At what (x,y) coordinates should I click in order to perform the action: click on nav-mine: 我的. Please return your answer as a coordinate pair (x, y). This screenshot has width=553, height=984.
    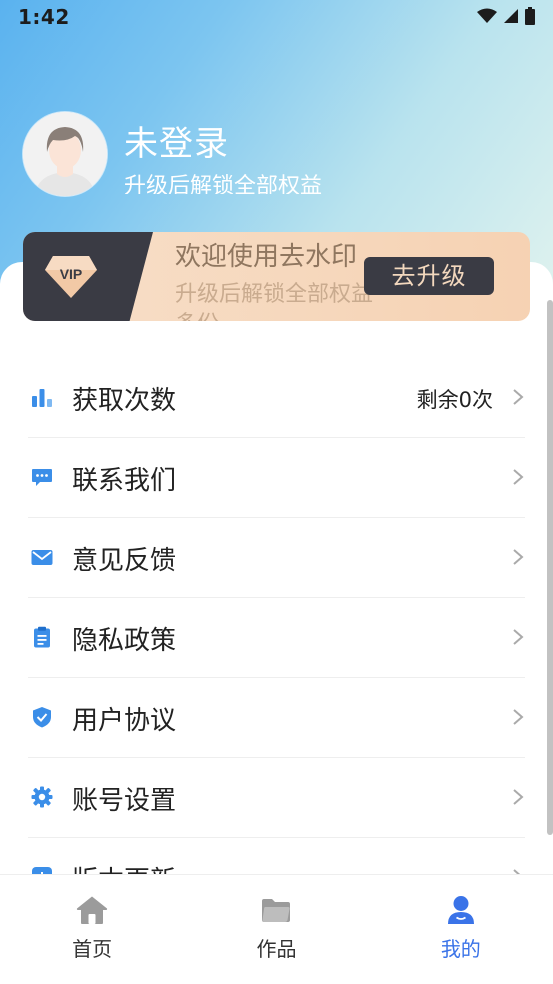
    Looking at the image, I should click on (461, 929).